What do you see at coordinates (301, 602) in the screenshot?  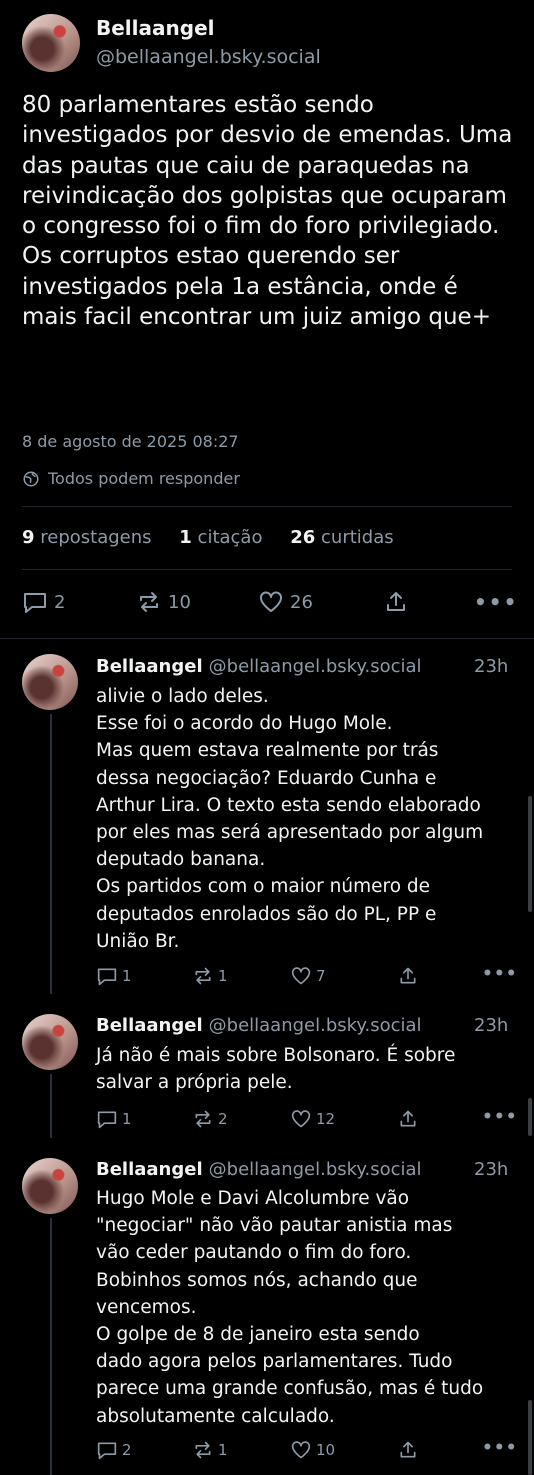 I see `like-count: 26` at bounding box center [301, 602].